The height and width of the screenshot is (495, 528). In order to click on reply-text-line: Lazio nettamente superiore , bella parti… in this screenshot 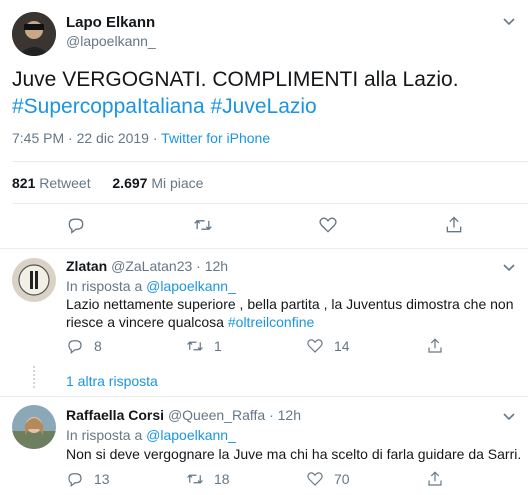, I will do `click(290, 304)`.